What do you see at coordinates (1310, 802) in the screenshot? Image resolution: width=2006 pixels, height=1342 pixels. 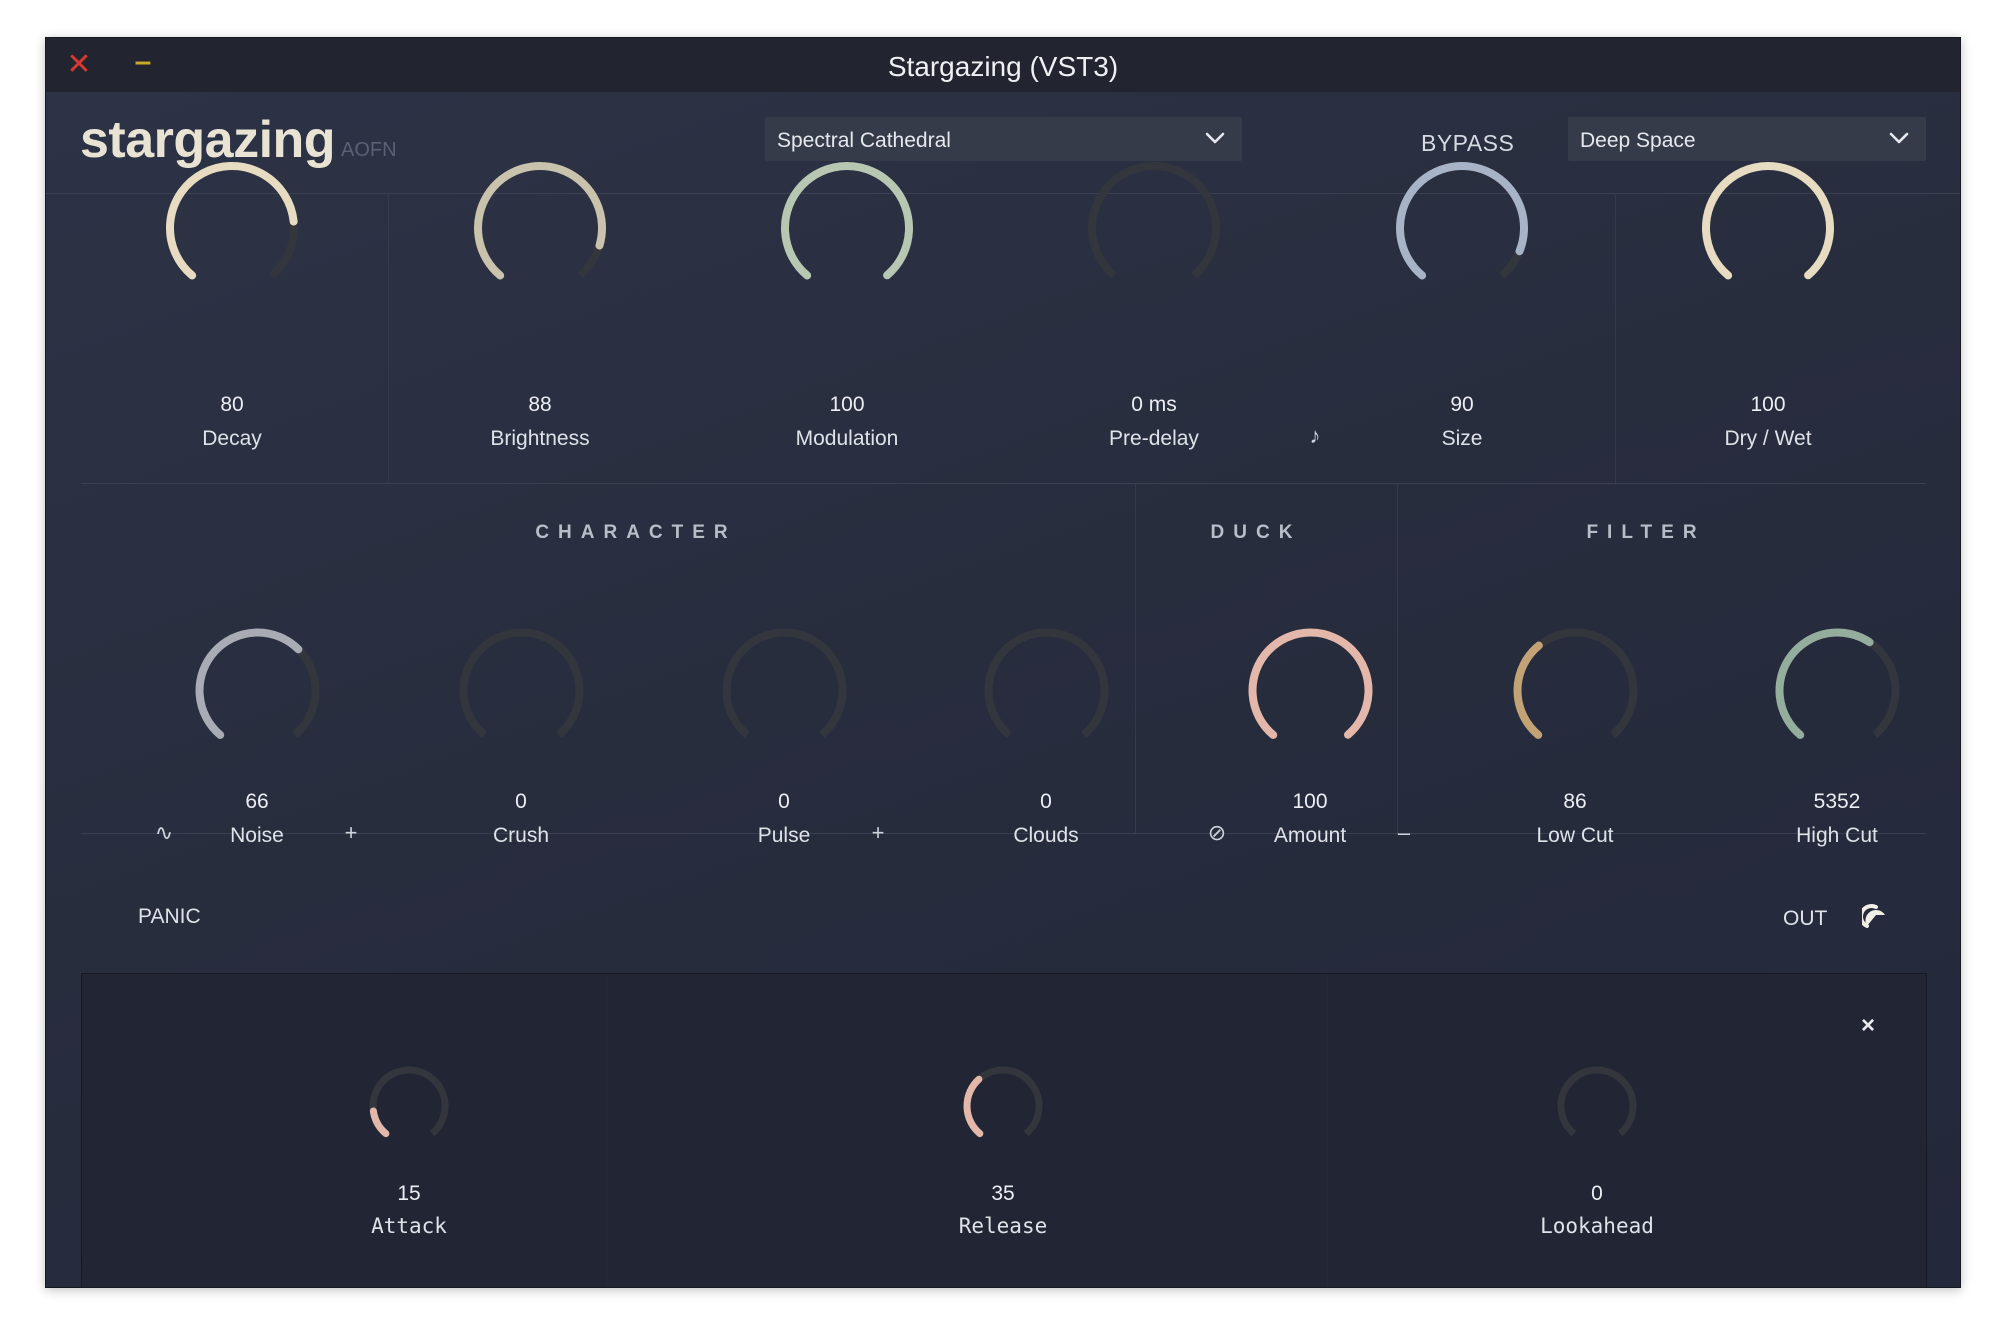 I see `amount-value: 100` at bounding box center [1310, 802].